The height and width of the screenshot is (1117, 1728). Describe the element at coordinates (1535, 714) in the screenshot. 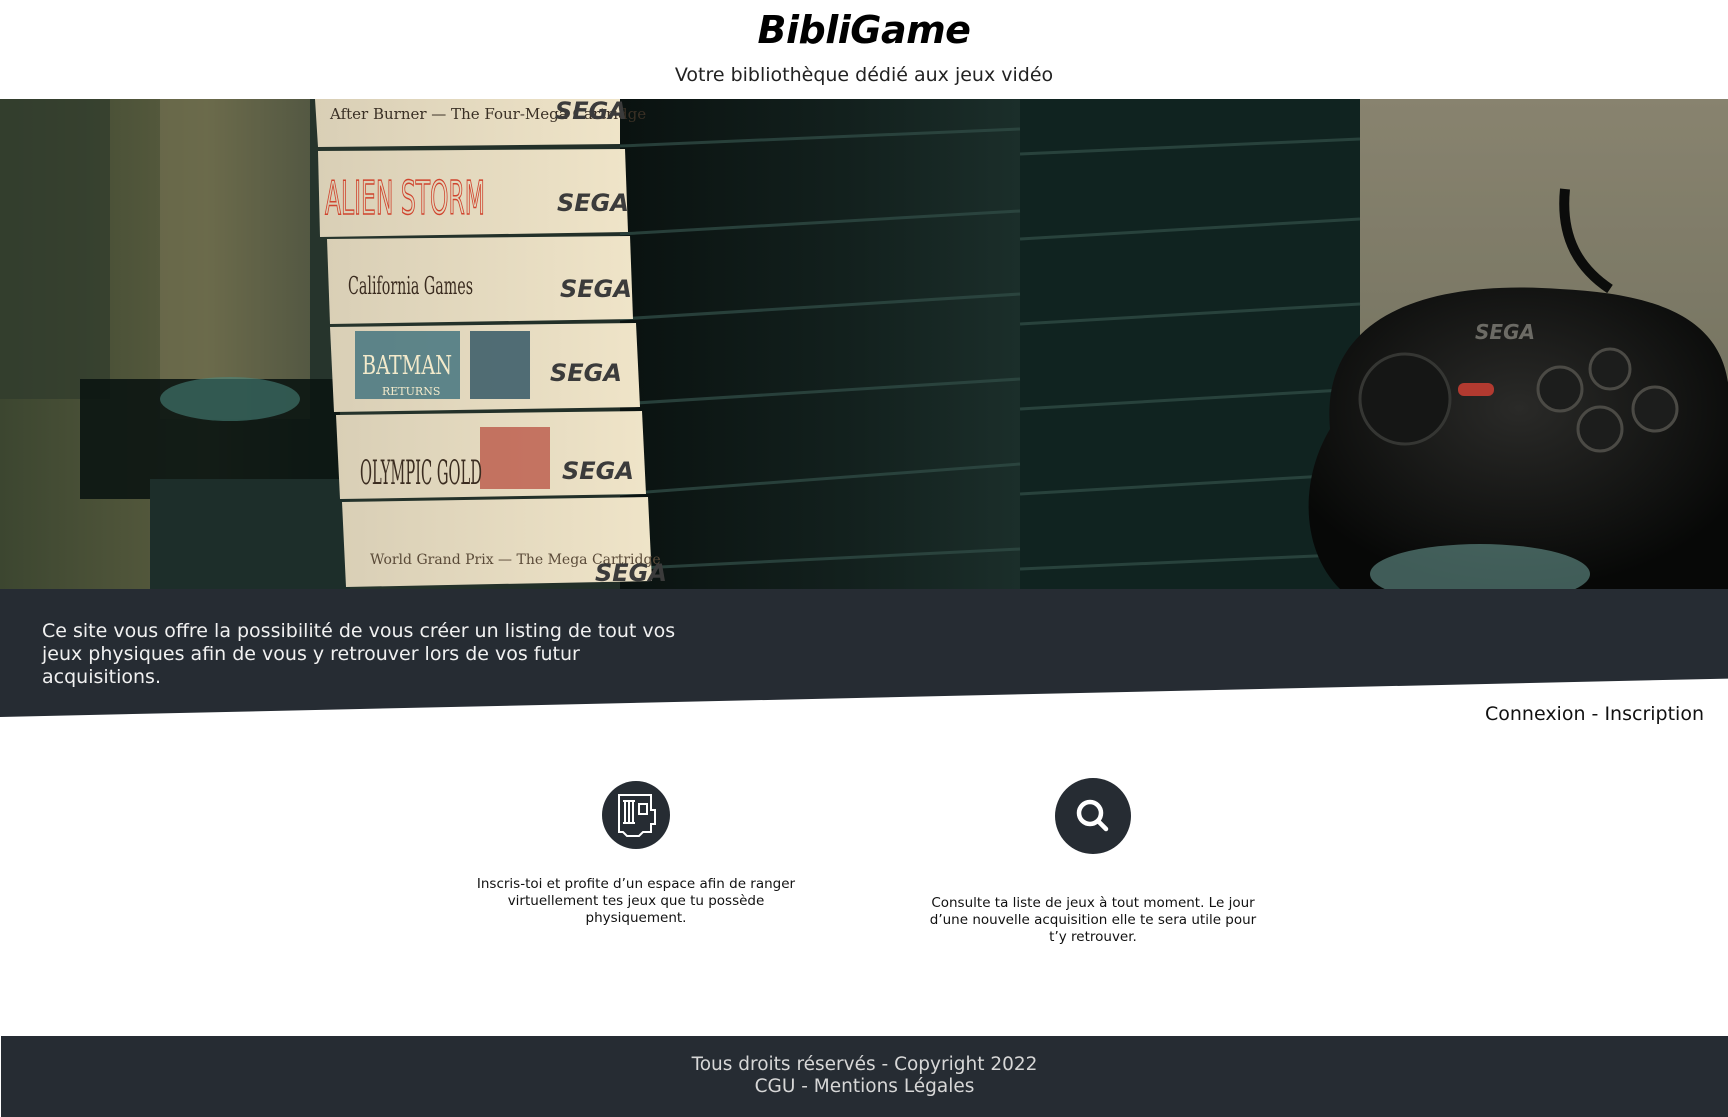

I see `login-link: Connexion` at that location.